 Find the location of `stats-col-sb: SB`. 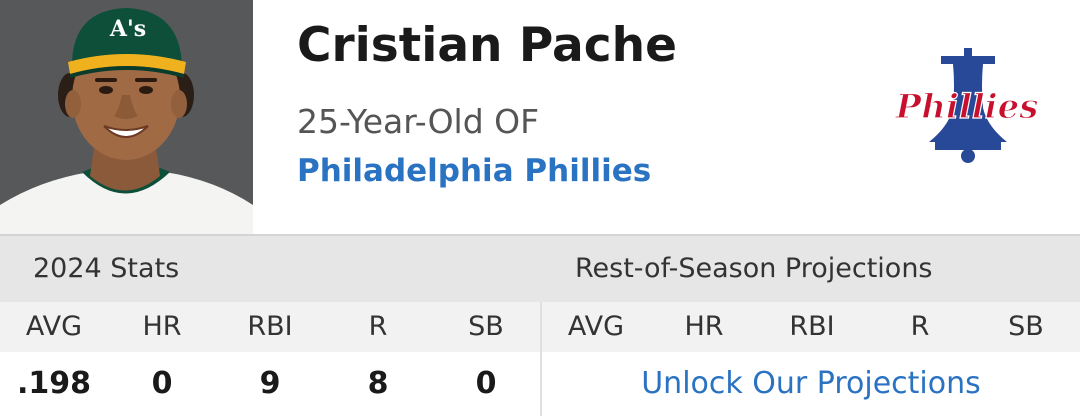

stats-col-sb: SB is located at coordinates (486, 326).